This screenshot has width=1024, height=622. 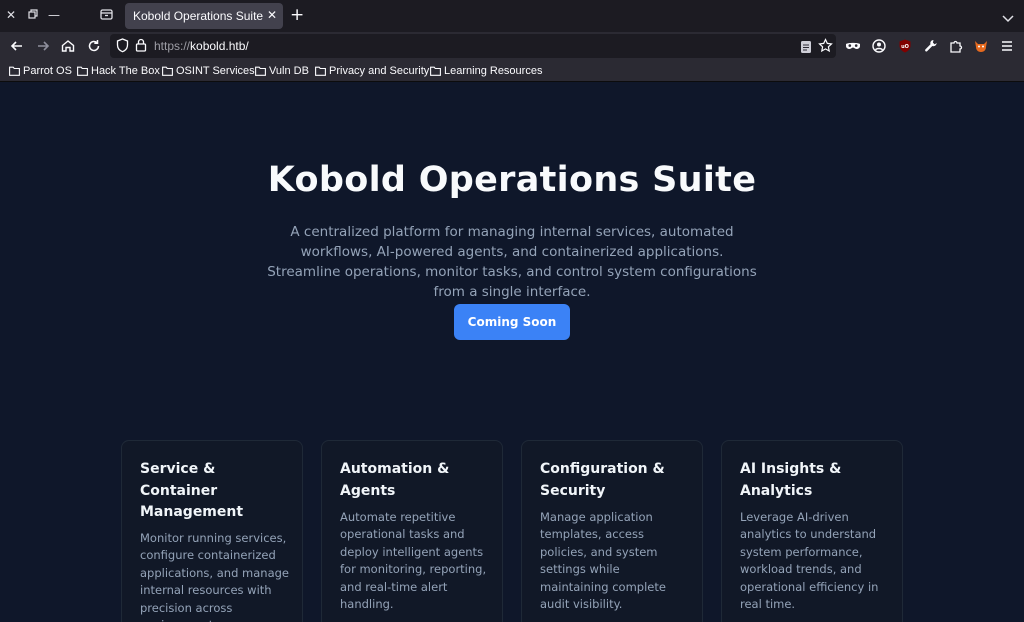 I want to click on reader-view-icon, so click(x=806, y=48).